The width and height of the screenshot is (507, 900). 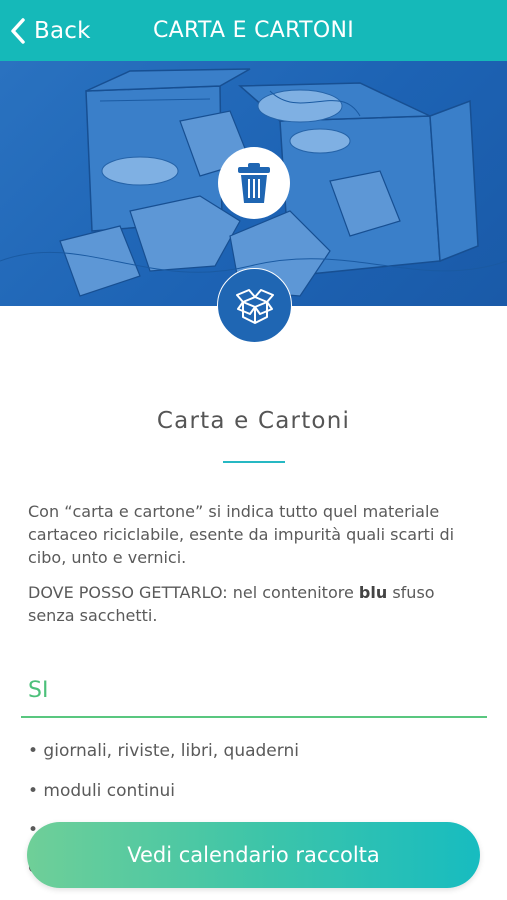 I want to click on page-title: CARTA E CARTONI, so click(x=253, y=30).